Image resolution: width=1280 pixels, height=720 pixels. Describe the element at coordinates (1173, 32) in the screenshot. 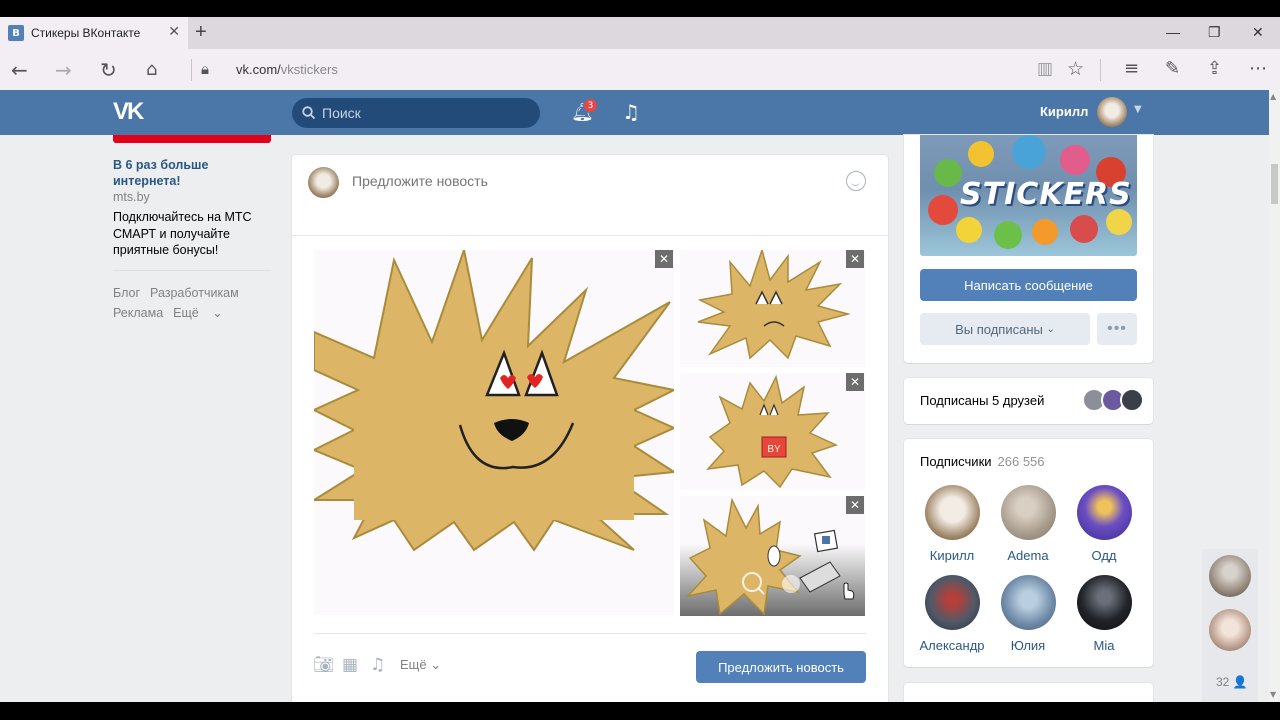

I see `minimize-button: —` at that location.